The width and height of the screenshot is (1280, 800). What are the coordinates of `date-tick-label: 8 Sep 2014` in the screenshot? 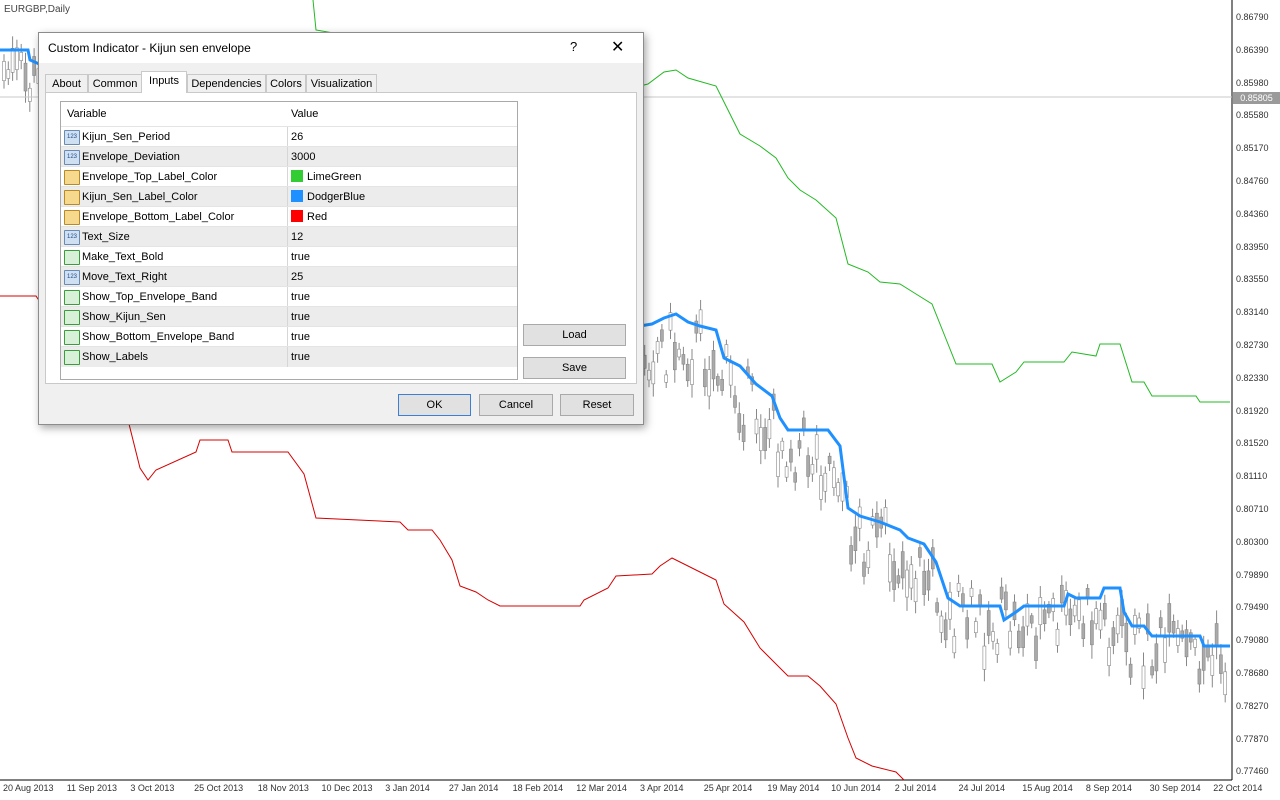 It's located at (1108, 788).